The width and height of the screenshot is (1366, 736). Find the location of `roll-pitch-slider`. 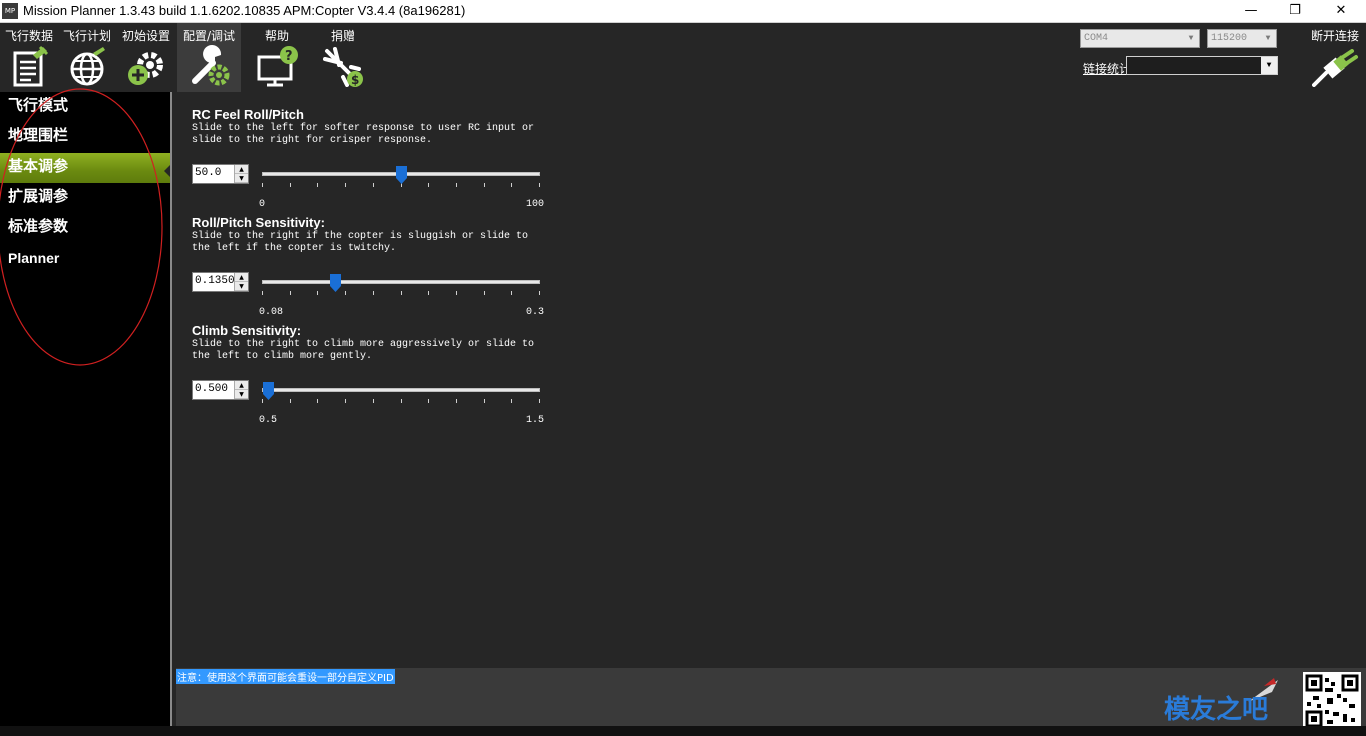

roll-pitch-slider is located at coordinates (401, 289).